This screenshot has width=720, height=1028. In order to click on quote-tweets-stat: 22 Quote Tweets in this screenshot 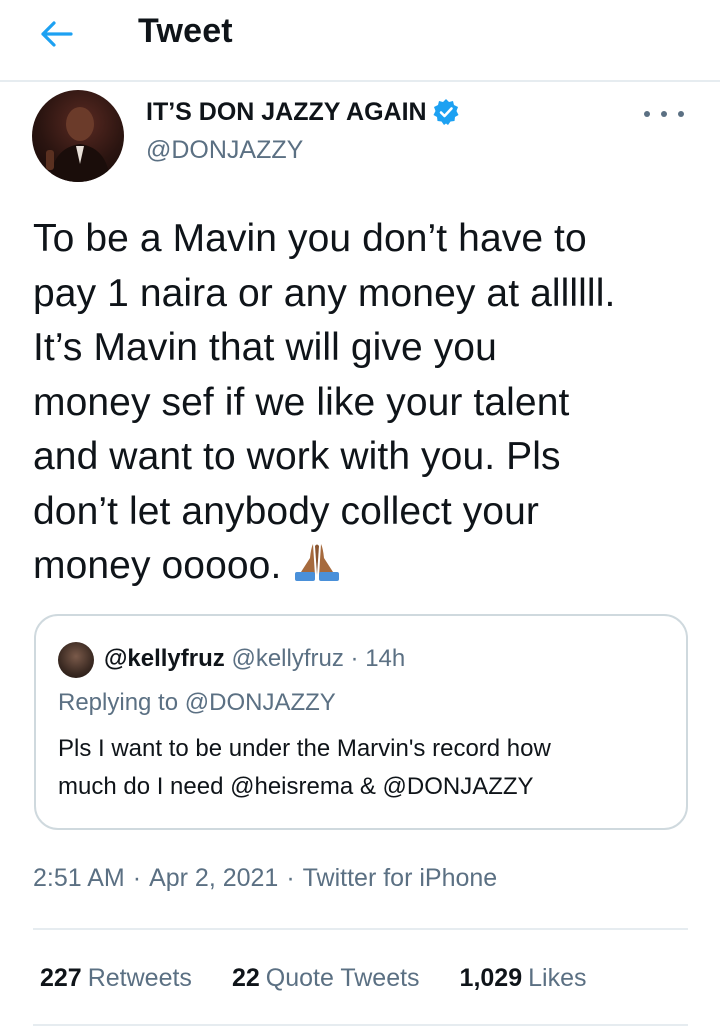, I will do `click(326, 978)`.